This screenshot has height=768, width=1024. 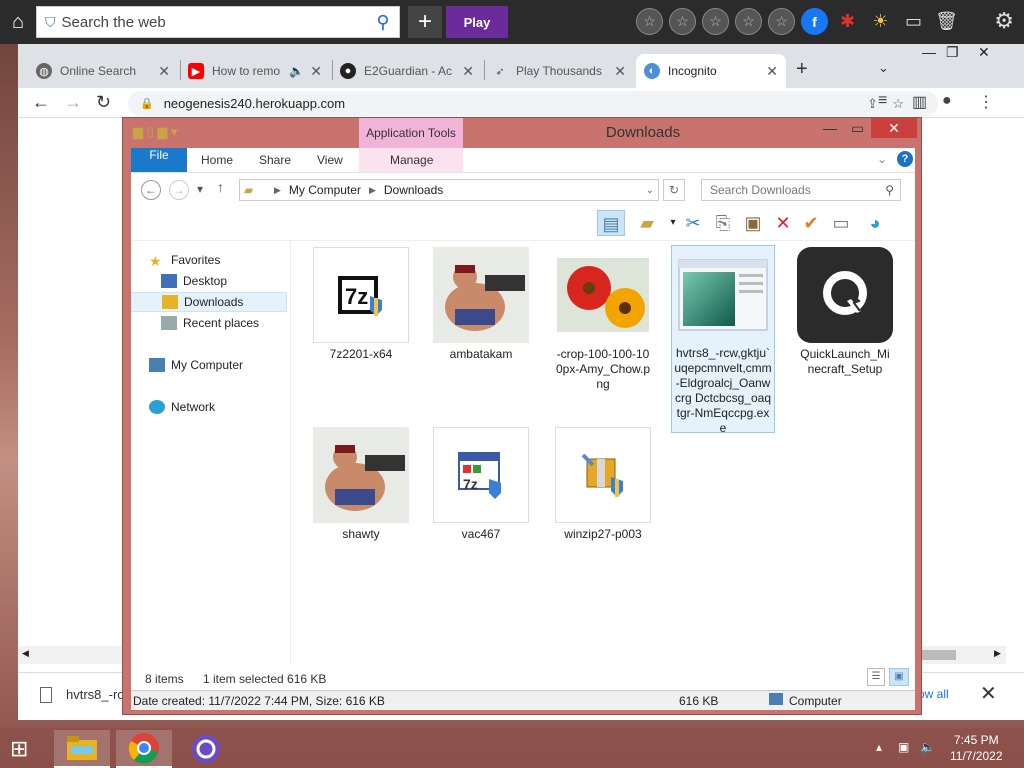 What do you see at coordinates (872, 104) in the screenshot?
I see `share-icon: ⇪` at bounding box center [872, 104].